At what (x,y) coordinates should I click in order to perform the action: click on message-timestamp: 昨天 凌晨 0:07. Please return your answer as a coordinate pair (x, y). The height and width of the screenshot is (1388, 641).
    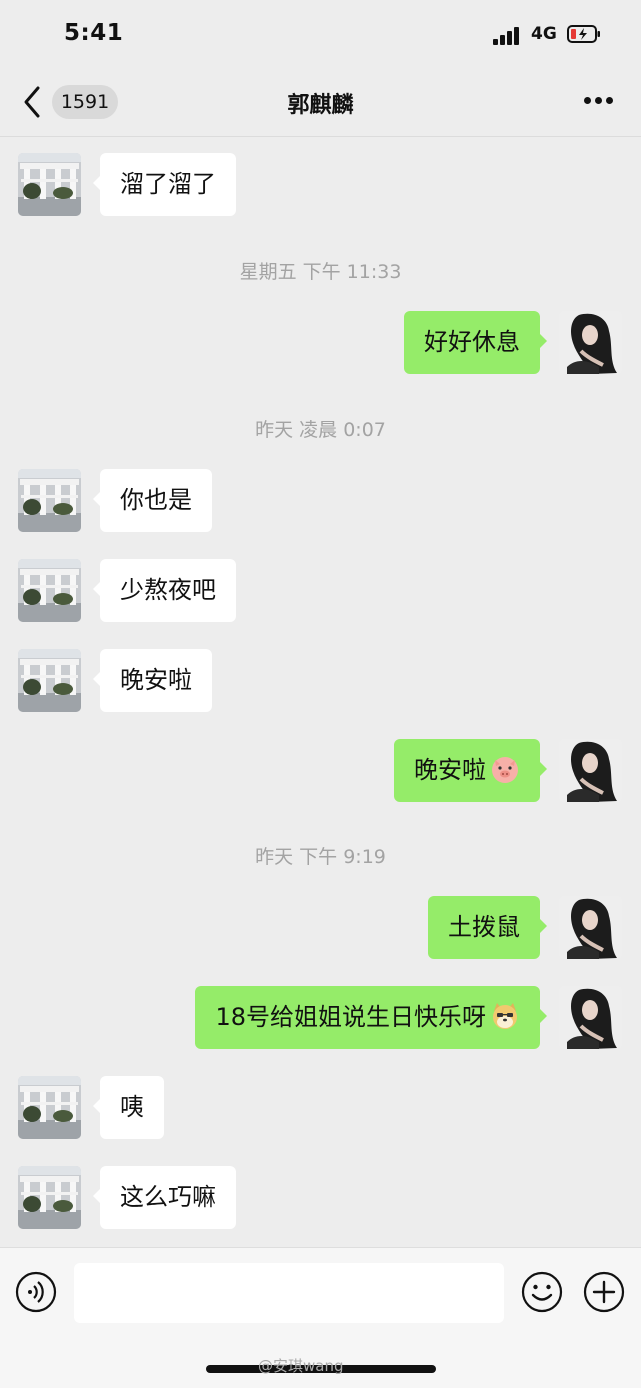
    Looking at the image, I should click on (320, 430).